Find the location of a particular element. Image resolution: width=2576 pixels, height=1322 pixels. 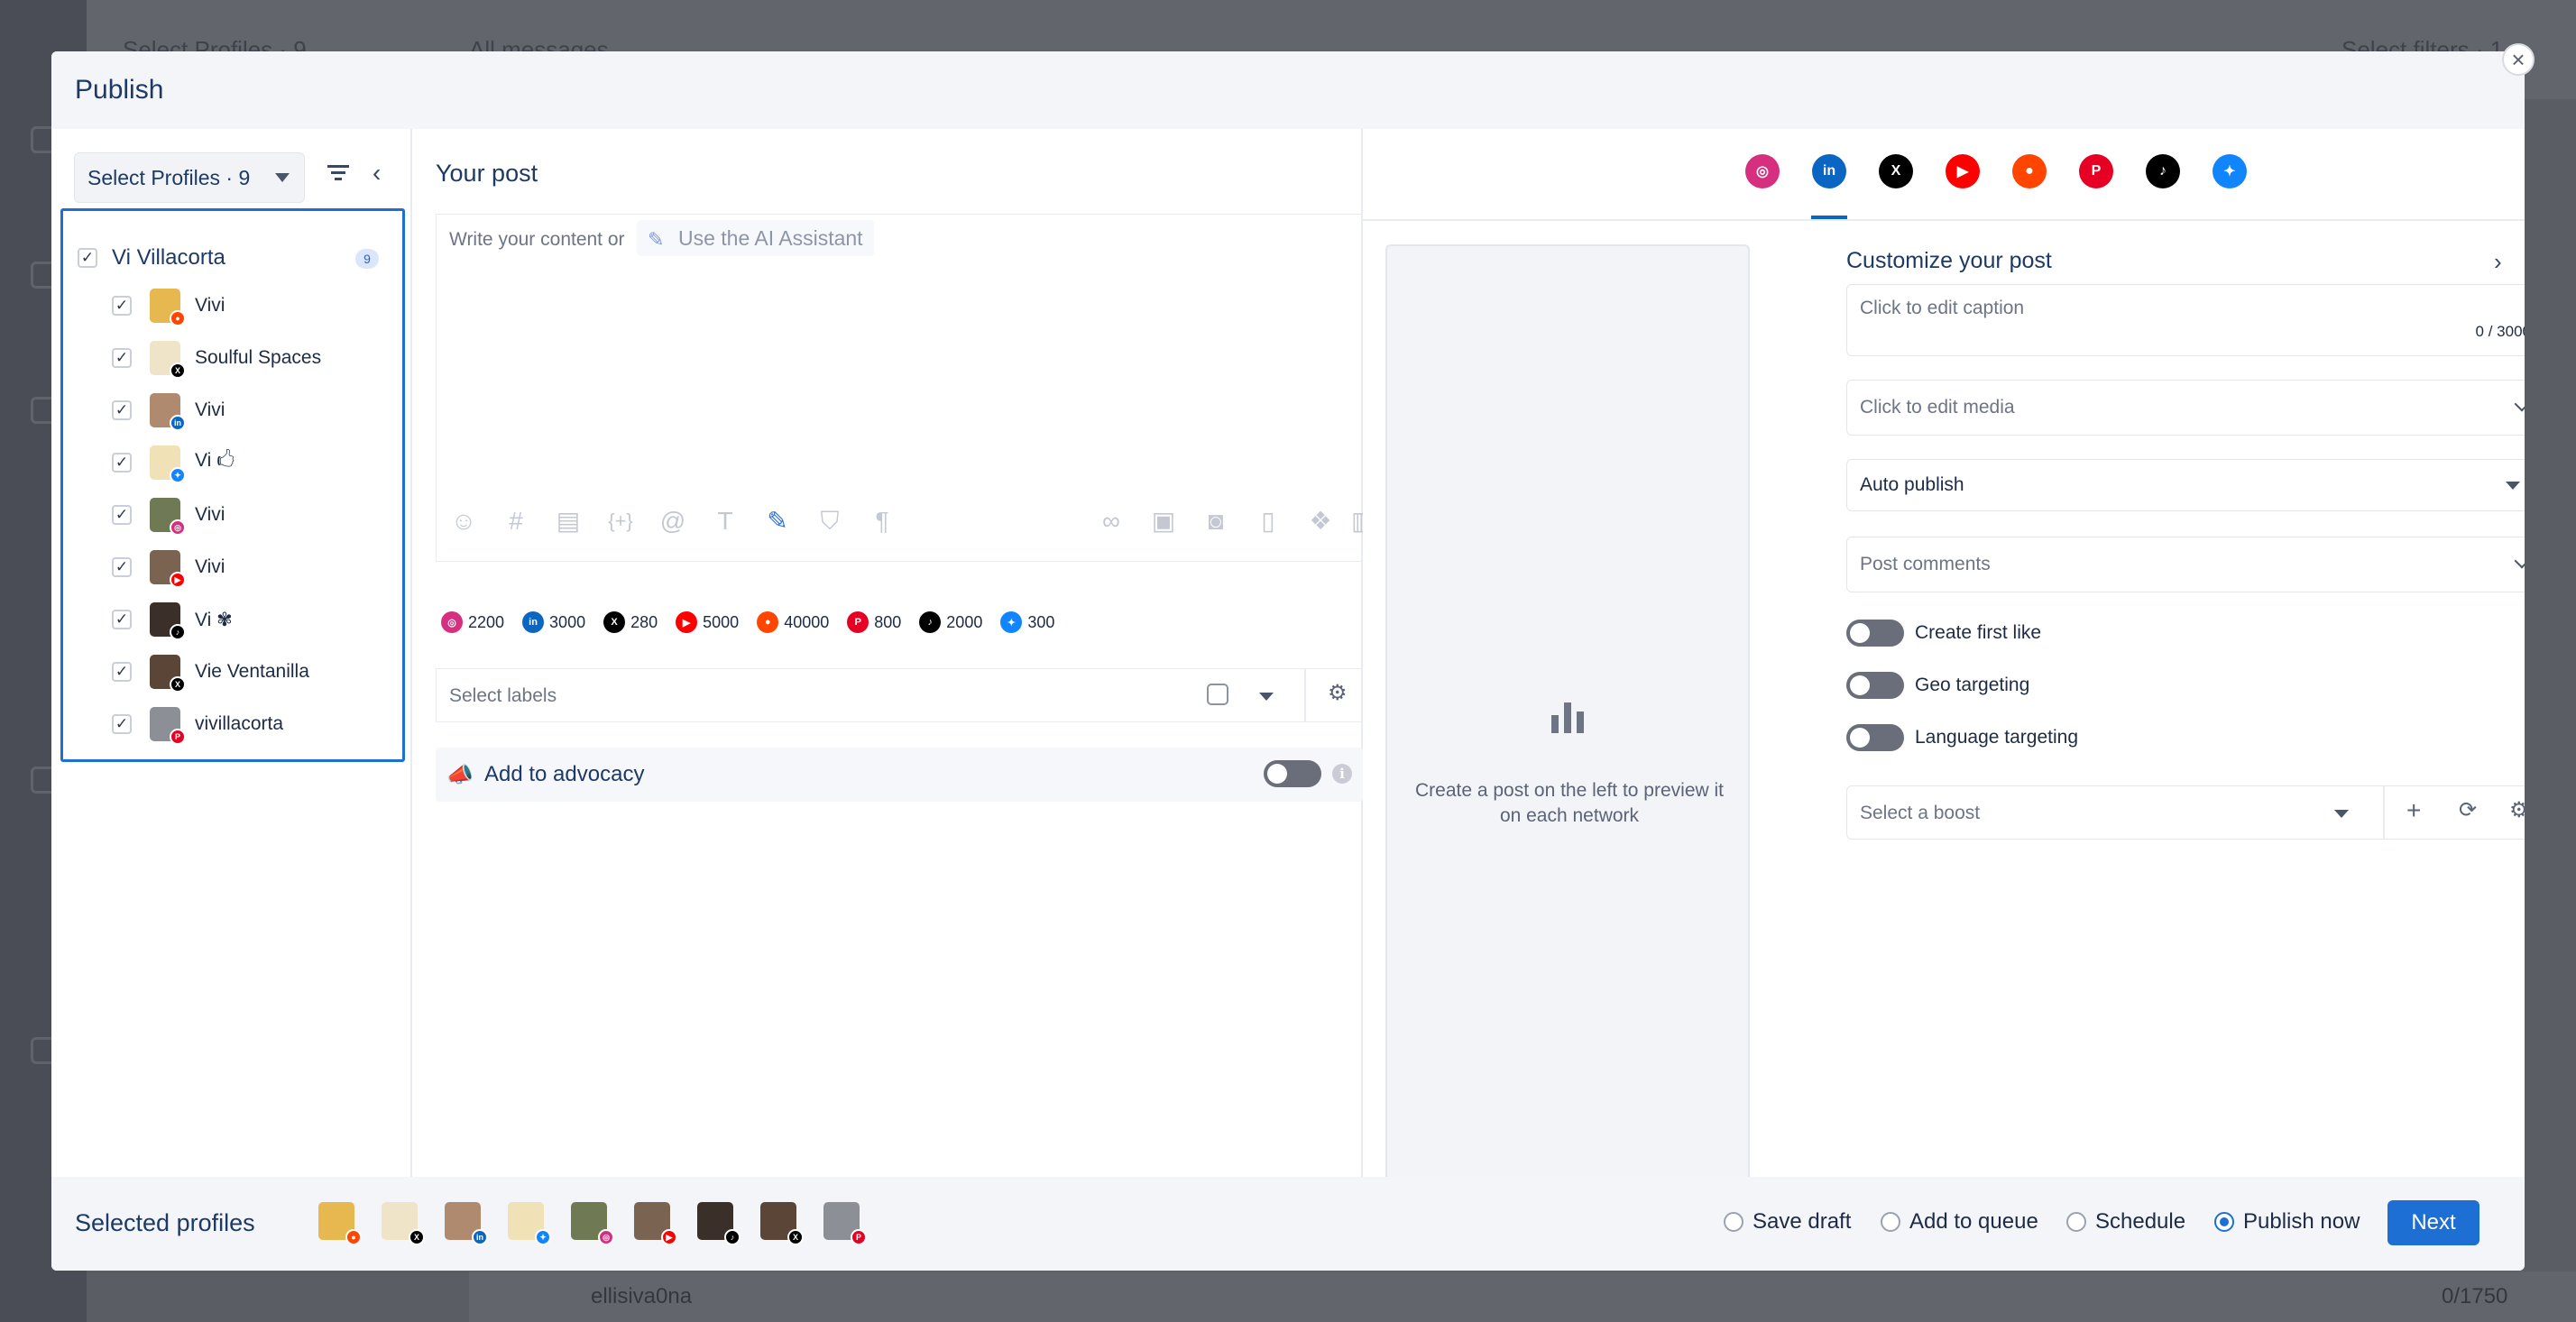

profile-row: ✓ in Vivi is located at coordinates (168, 410).